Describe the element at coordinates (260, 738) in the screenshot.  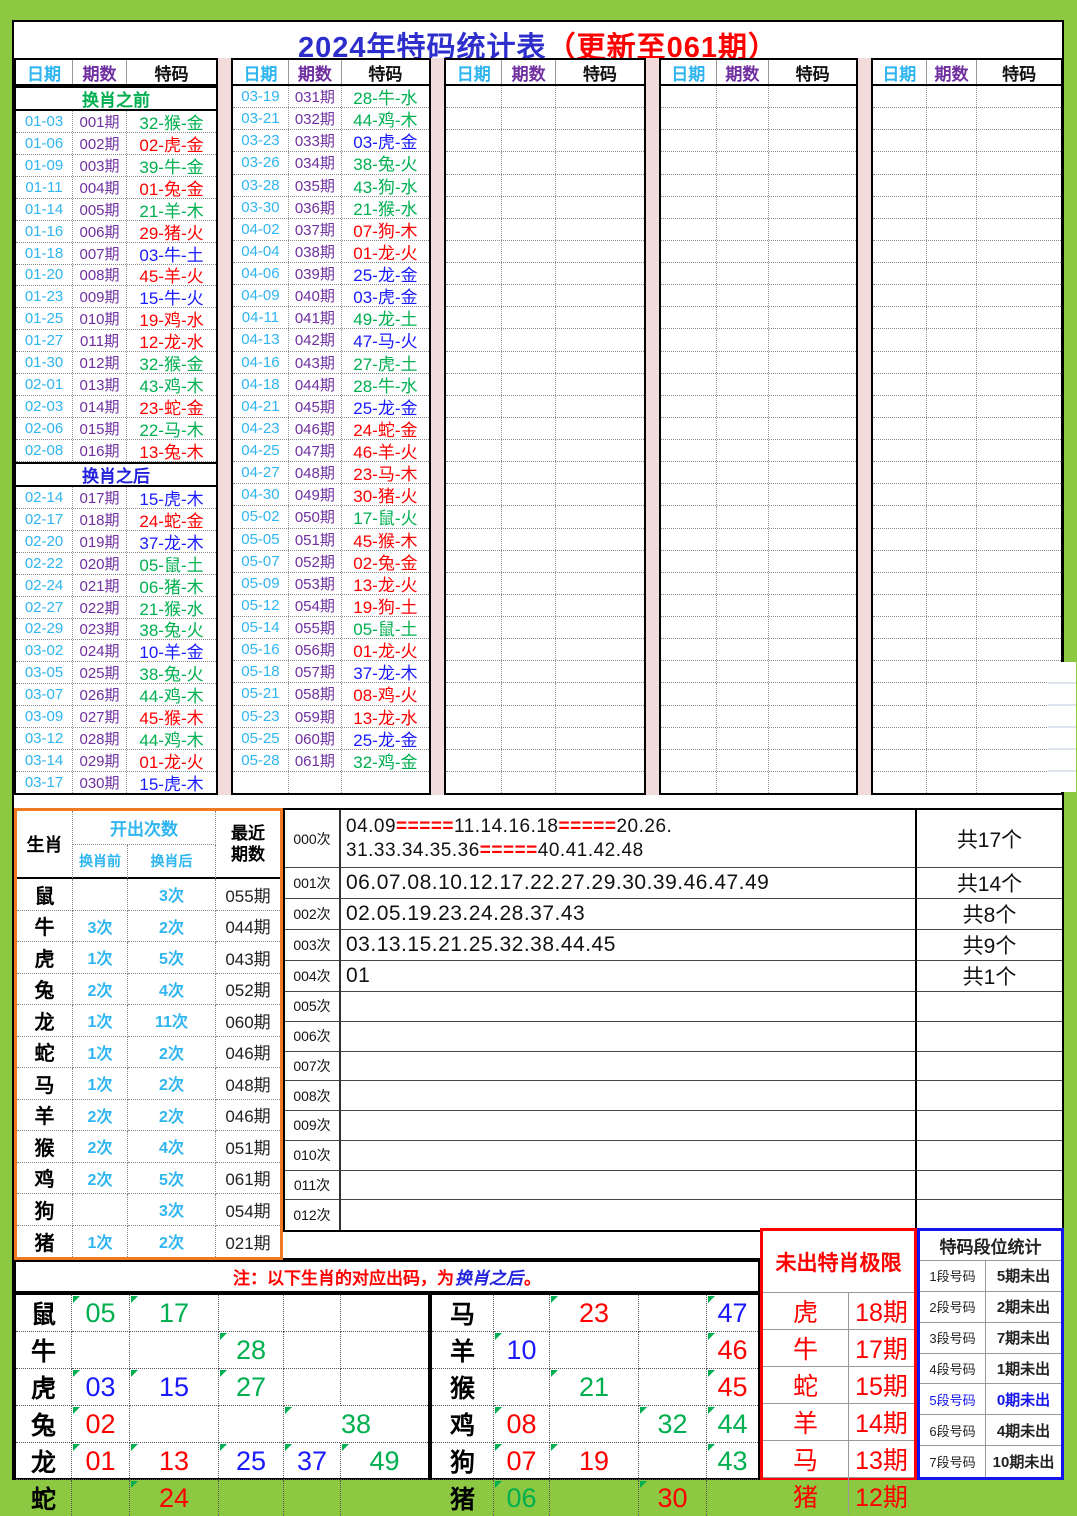
I see `date-cell: 05-25` at that location.